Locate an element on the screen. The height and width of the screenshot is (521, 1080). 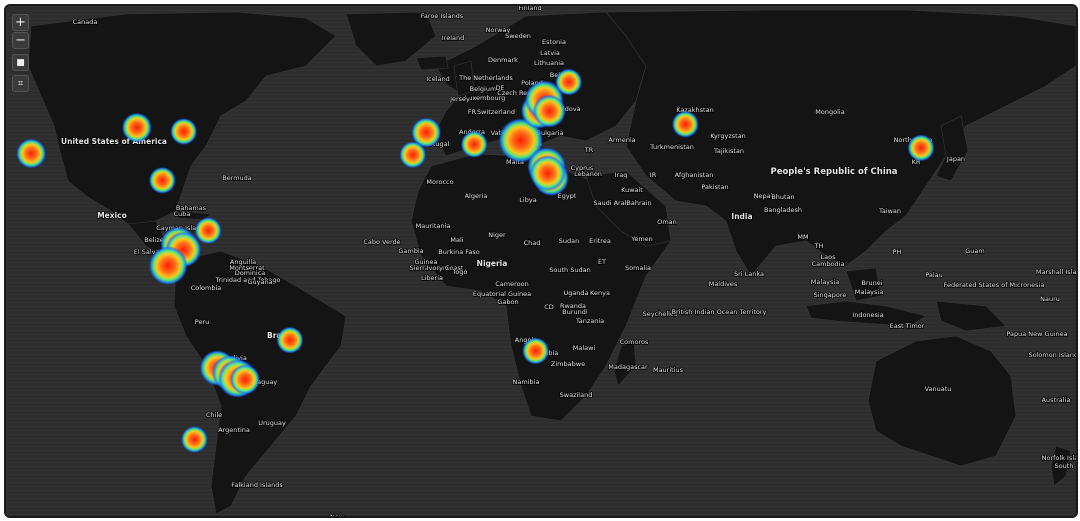
map-label: Brunei is located at coordinates (871, 283).